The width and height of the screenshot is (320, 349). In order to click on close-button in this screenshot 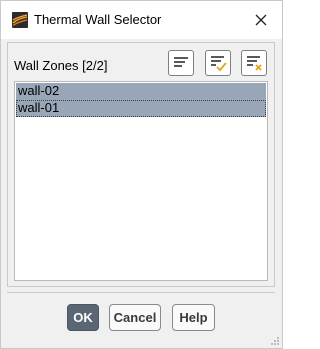, I will do `click(261, 20)`.